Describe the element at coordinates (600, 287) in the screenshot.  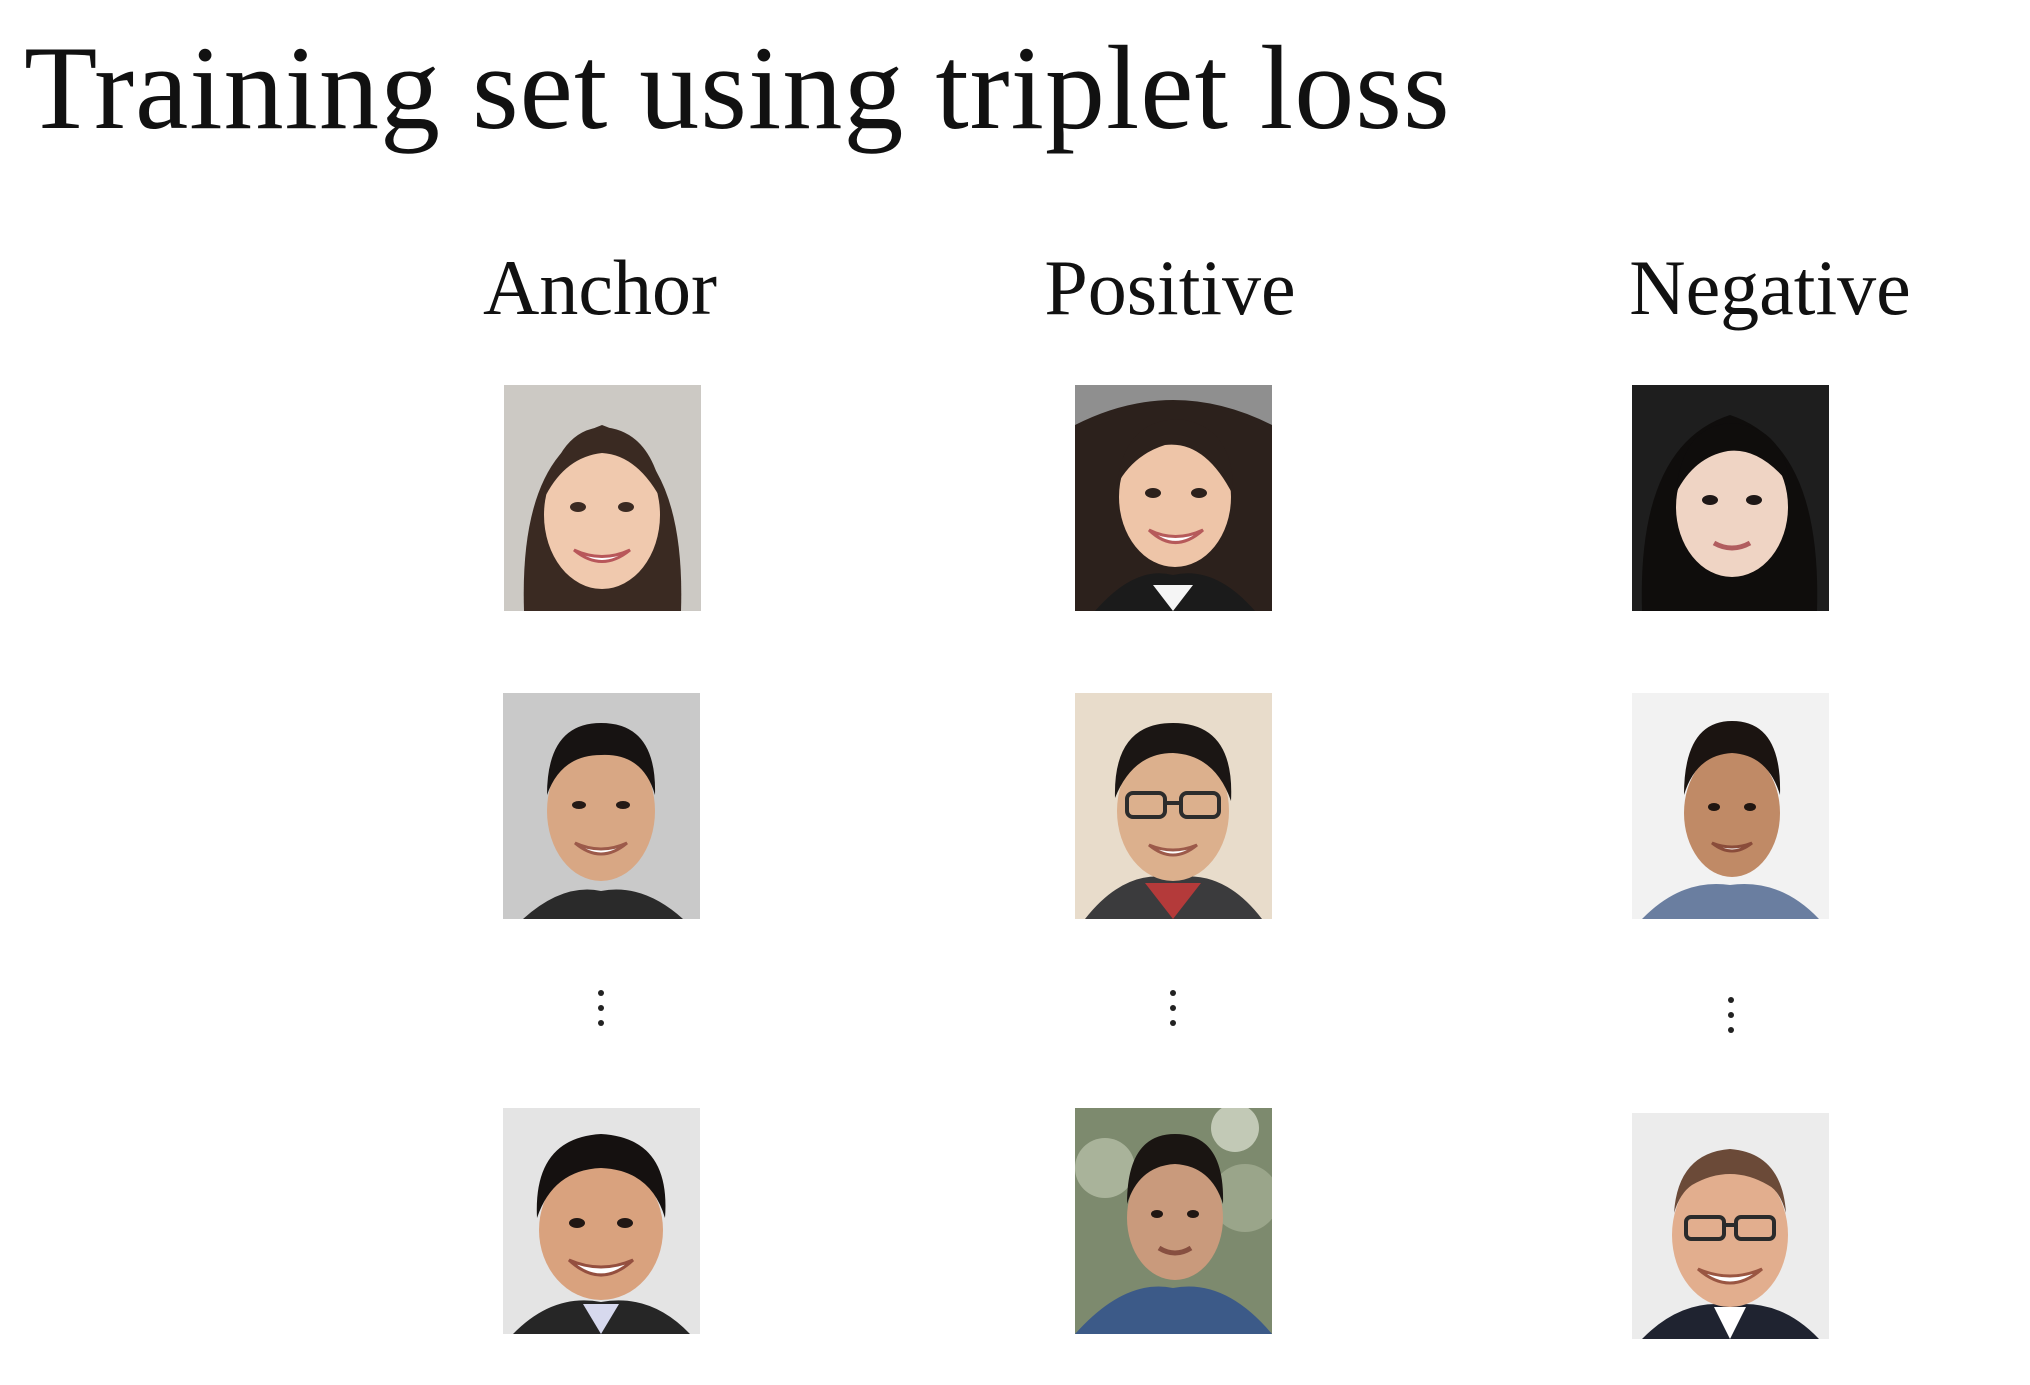
I see `column-header-anchor: Anchor` at that location.